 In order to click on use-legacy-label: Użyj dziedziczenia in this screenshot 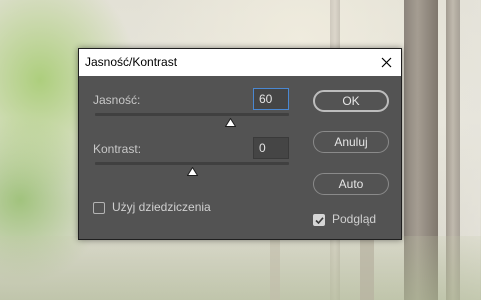, I will do `click(161, 207)`.